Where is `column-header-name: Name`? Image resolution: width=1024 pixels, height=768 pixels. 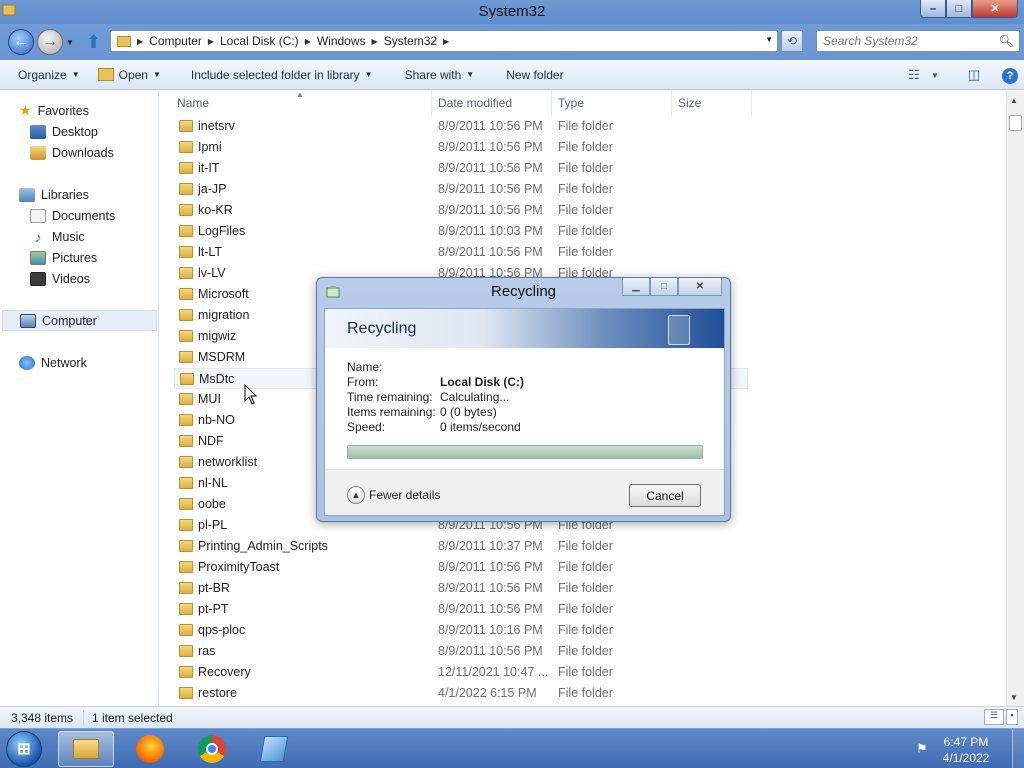 column-header-name: Name is located at coordinates (301, 103).